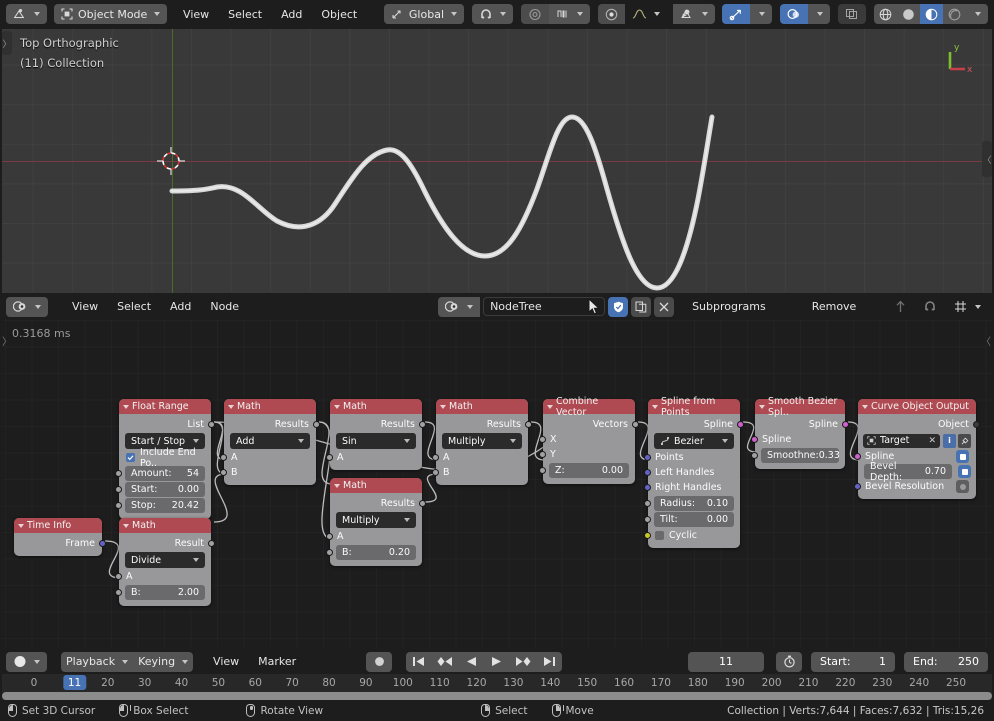 This screenshot has height=721, width=994. Describe the element at coordinates (26, 14) in the screenshot. I see `editor-type-button` at that location.